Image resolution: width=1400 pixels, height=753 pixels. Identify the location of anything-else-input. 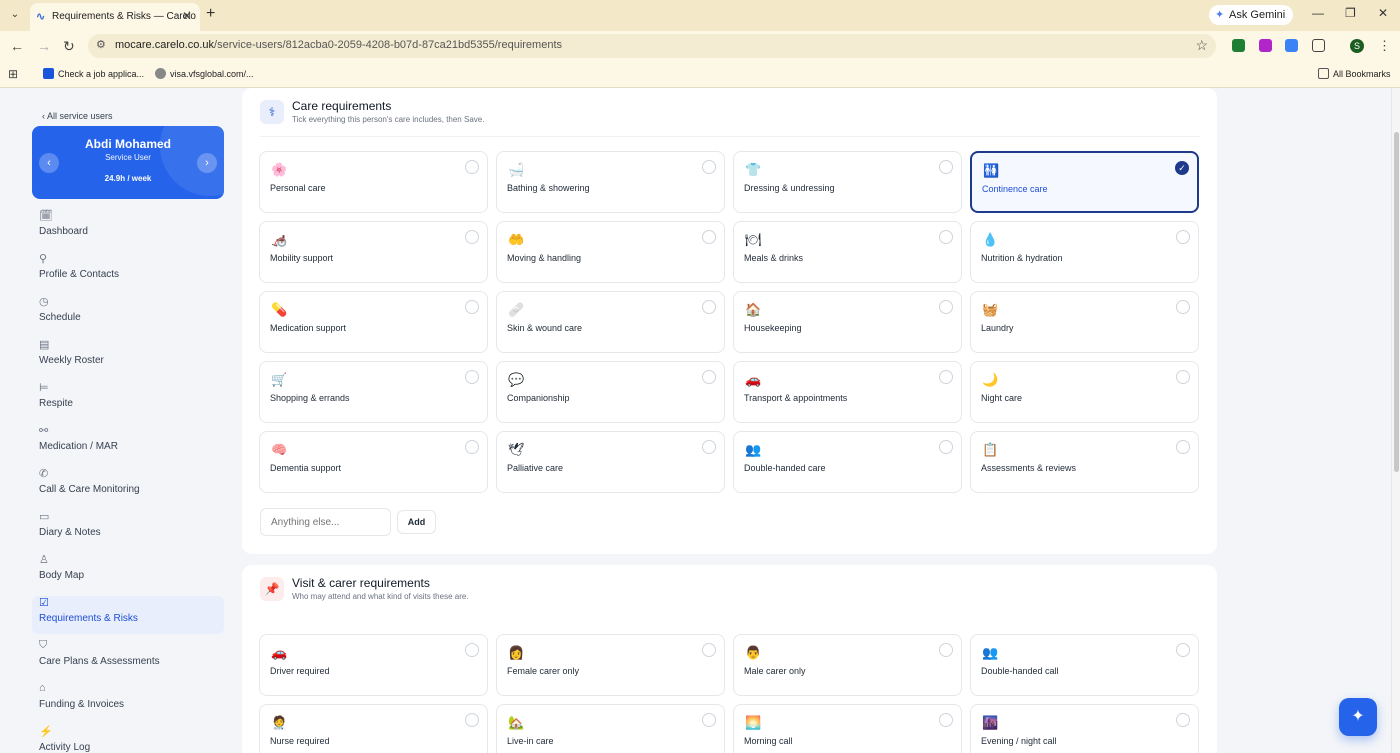
(325, 522).